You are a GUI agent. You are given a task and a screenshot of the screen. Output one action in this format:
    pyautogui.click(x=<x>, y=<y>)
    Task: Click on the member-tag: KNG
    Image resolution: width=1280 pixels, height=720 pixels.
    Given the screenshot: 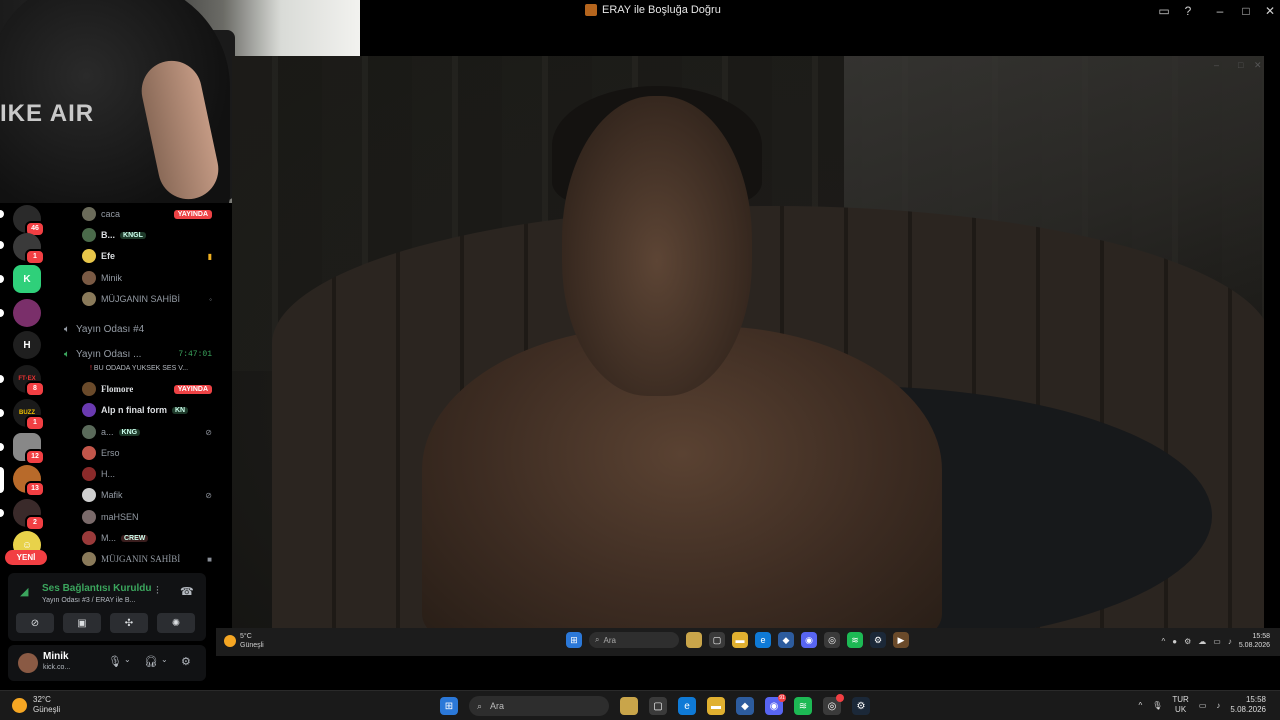 What is the action you would take?
    pyautogui.click(x=129, y=432)
    